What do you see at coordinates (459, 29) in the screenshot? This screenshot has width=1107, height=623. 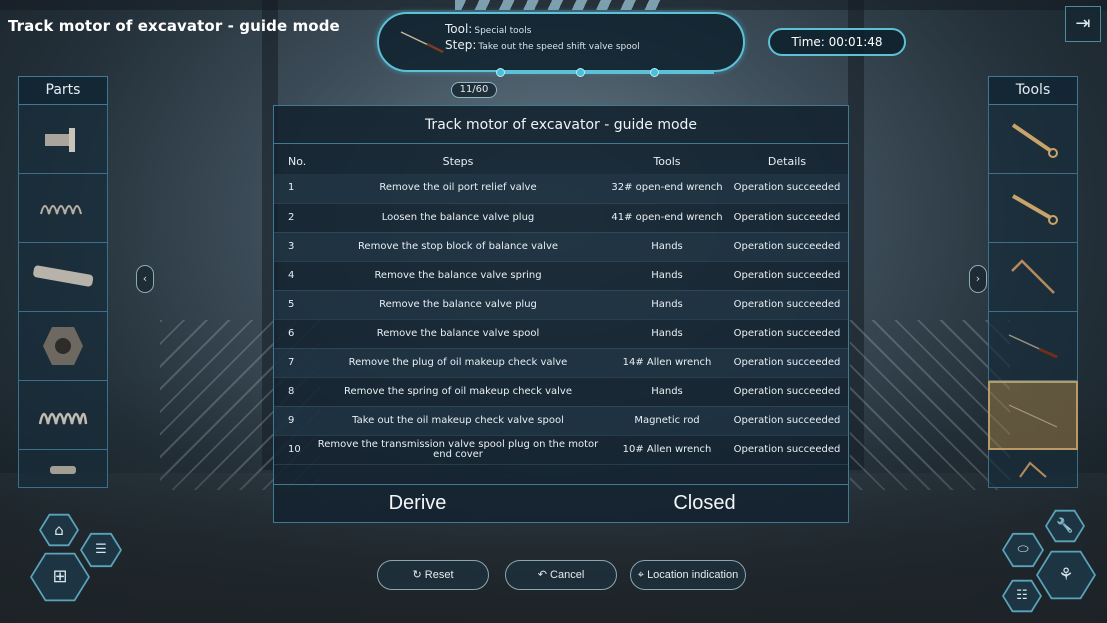 I see `tool-key-label: Tool:` at bounding box center [459, 29].